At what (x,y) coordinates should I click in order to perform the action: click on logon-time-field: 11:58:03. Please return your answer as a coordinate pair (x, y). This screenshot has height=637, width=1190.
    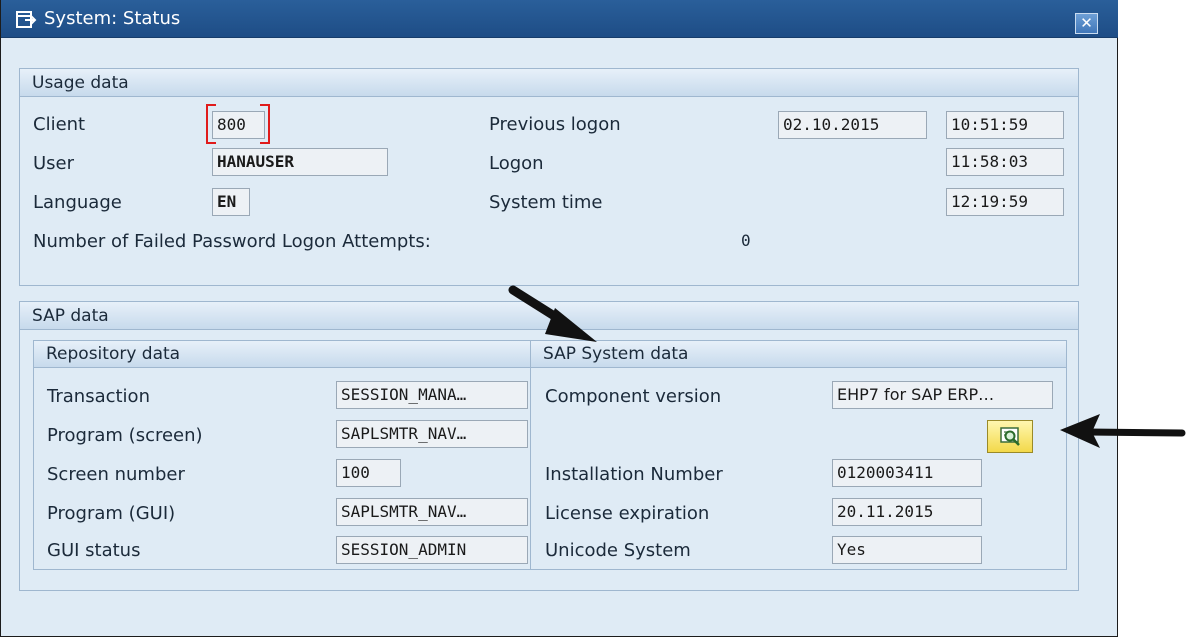
    Looking at the image, I should click on (1005, 162).